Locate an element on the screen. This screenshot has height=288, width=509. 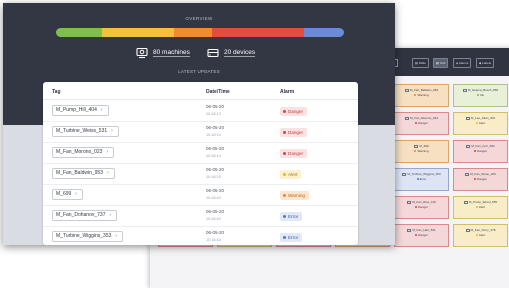
table-view-button: ▤ Table is located at coordinates (420, 63).